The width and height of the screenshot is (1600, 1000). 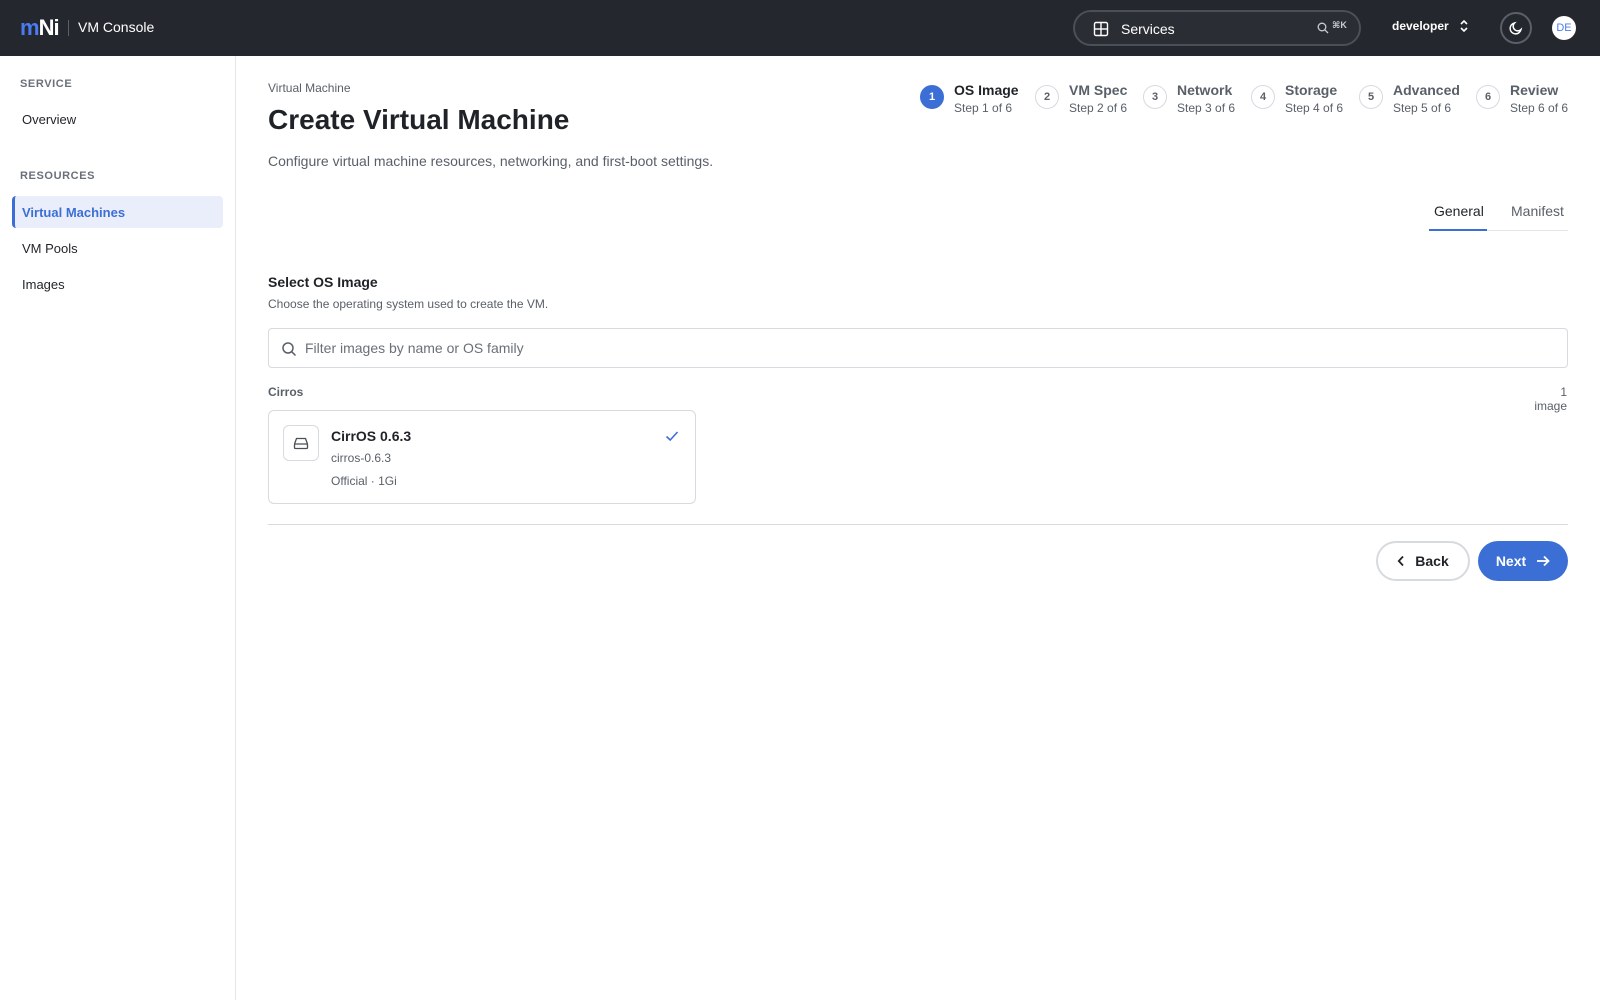 I want to click on image-group-label: Cirros, so click(x=286, y=392).